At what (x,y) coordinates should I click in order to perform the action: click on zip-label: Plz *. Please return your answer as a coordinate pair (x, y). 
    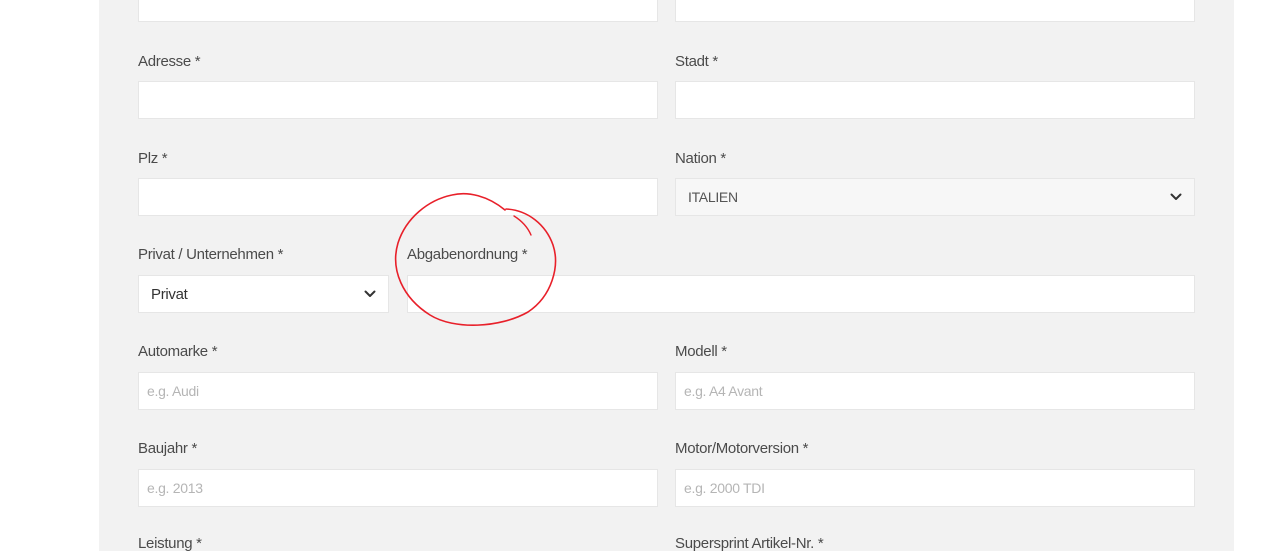
    Looking at the image, I should click on (153, 158).